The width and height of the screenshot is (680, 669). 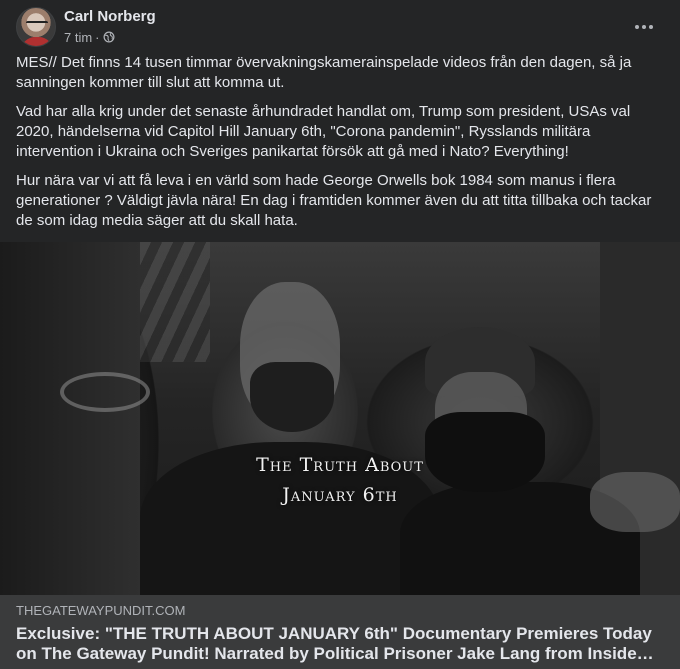 I want to click on avatar-glasses, so click(x=37, y=24).